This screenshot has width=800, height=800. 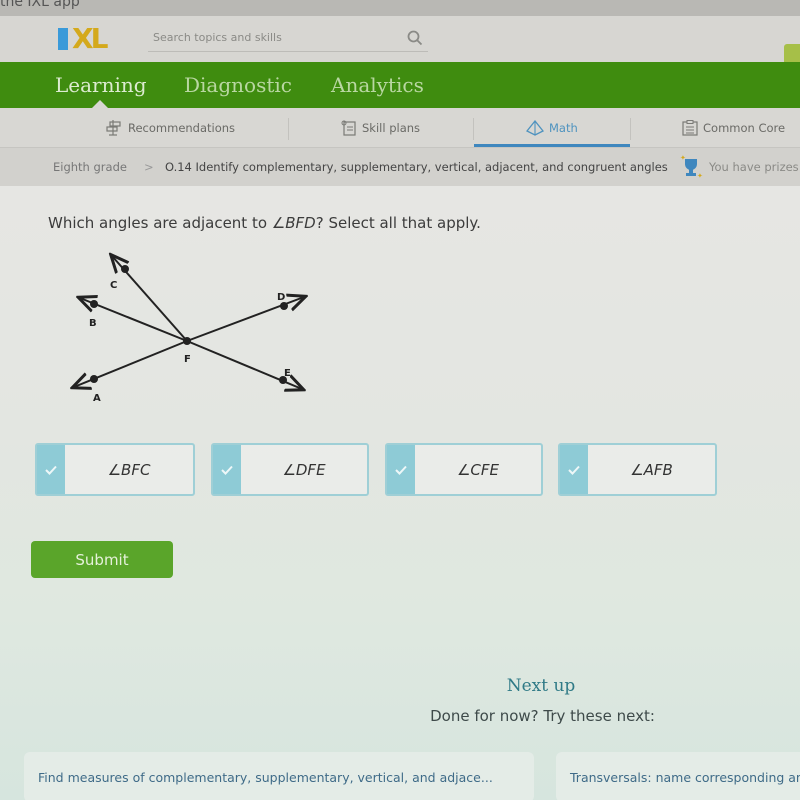 I want to click on app-title-bar: the IXL app, so click(x=400, y=8).